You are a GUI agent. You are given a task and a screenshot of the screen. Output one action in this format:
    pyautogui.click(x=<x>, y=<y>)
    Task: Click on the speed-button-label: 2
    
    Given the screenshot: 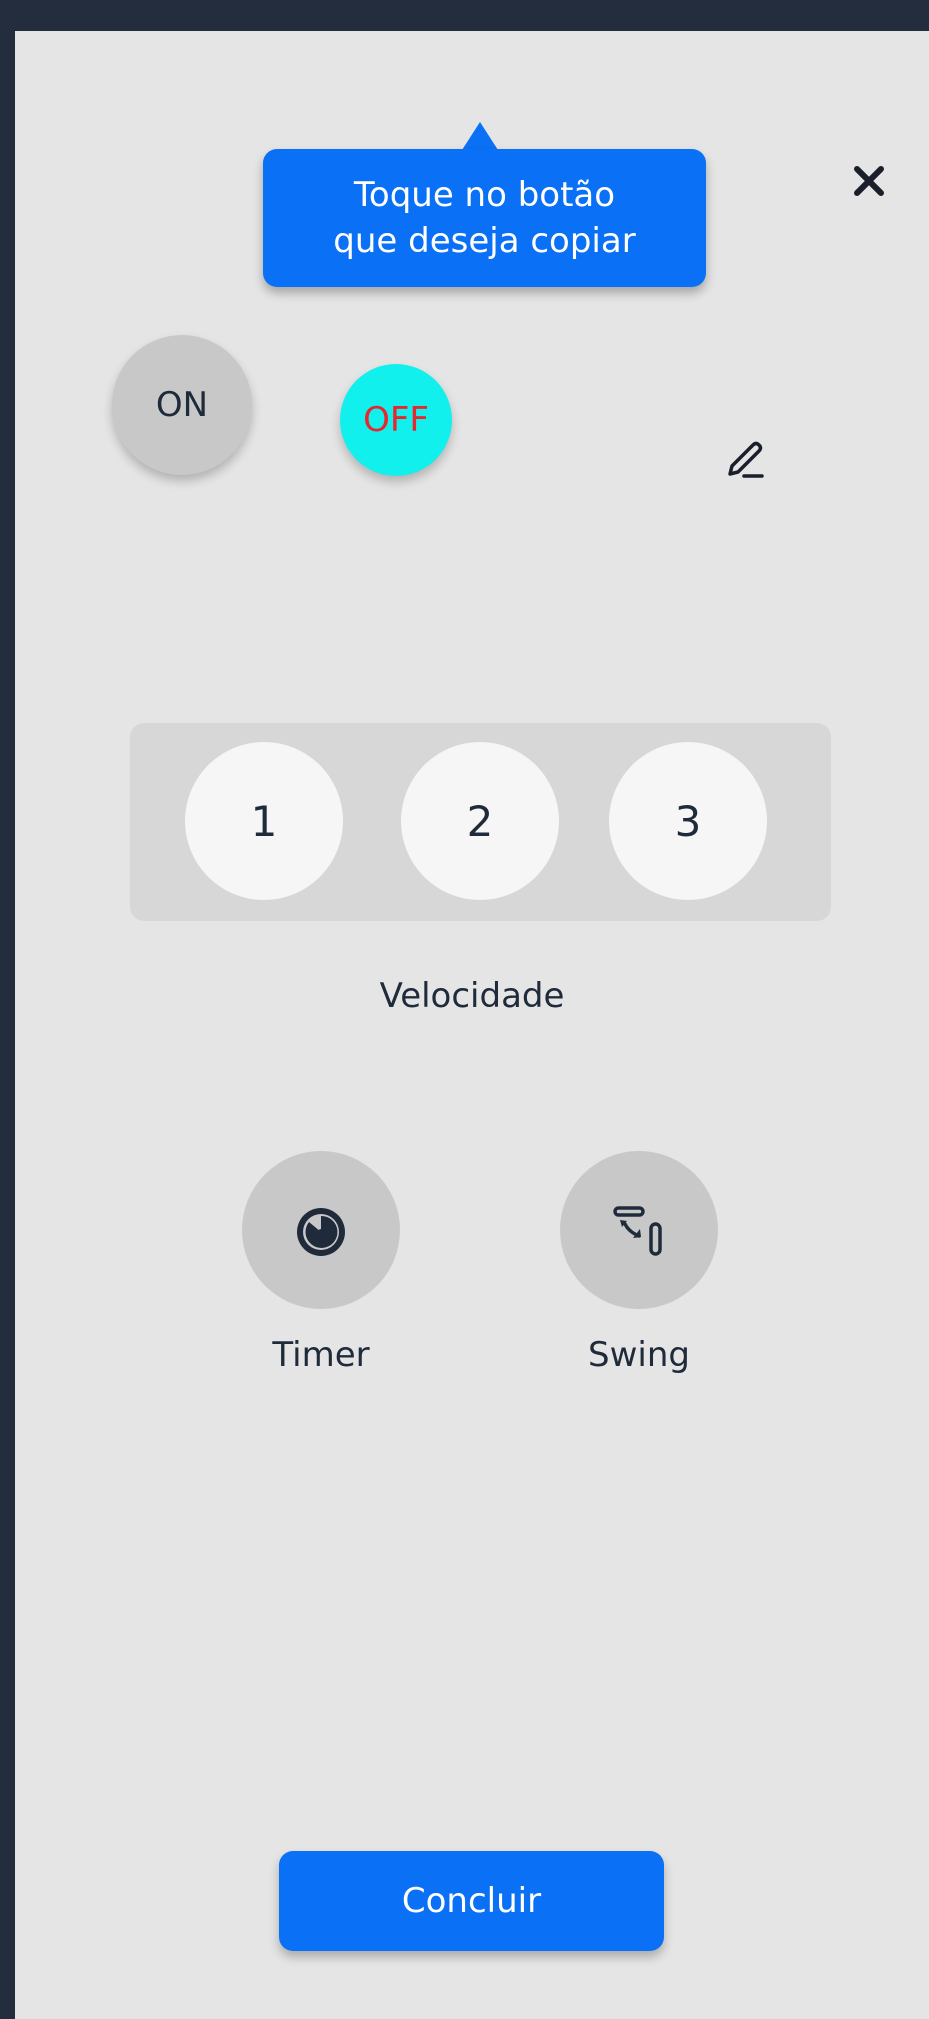 What is the action you would take?
    pyautogui.click(x=480, y=821)
    